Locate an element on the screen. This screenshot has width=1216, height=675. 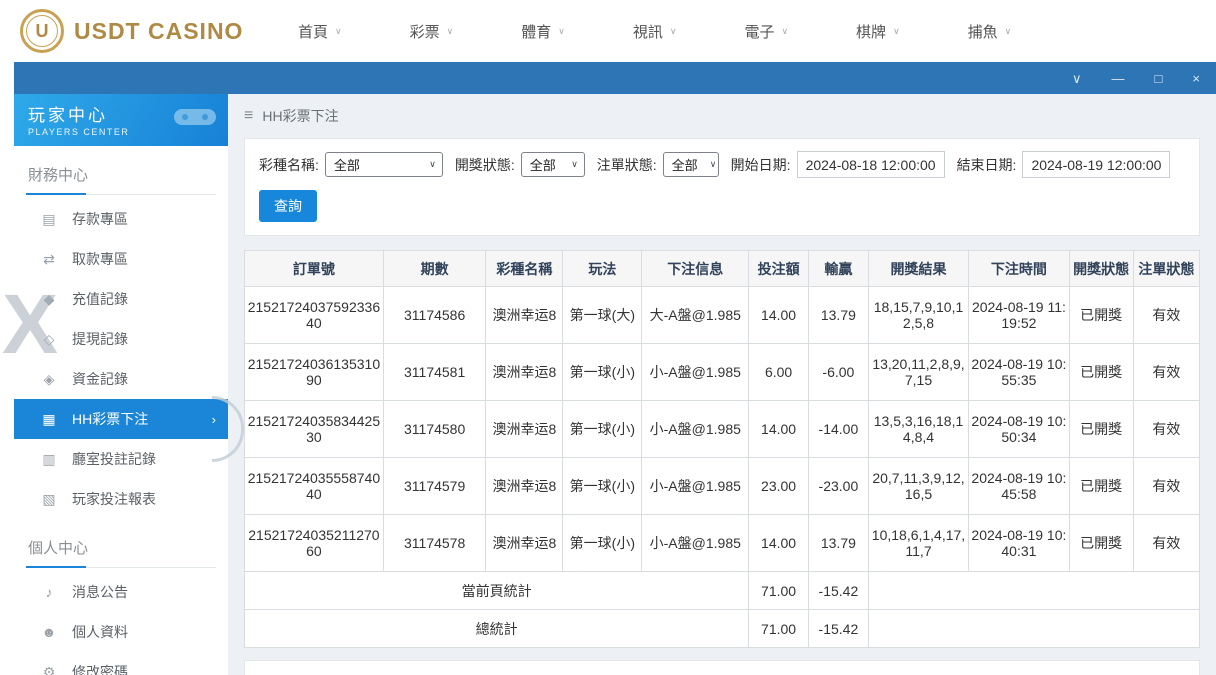
hall-bet-record-icon: ▥ is located at coordinates (49, 458).